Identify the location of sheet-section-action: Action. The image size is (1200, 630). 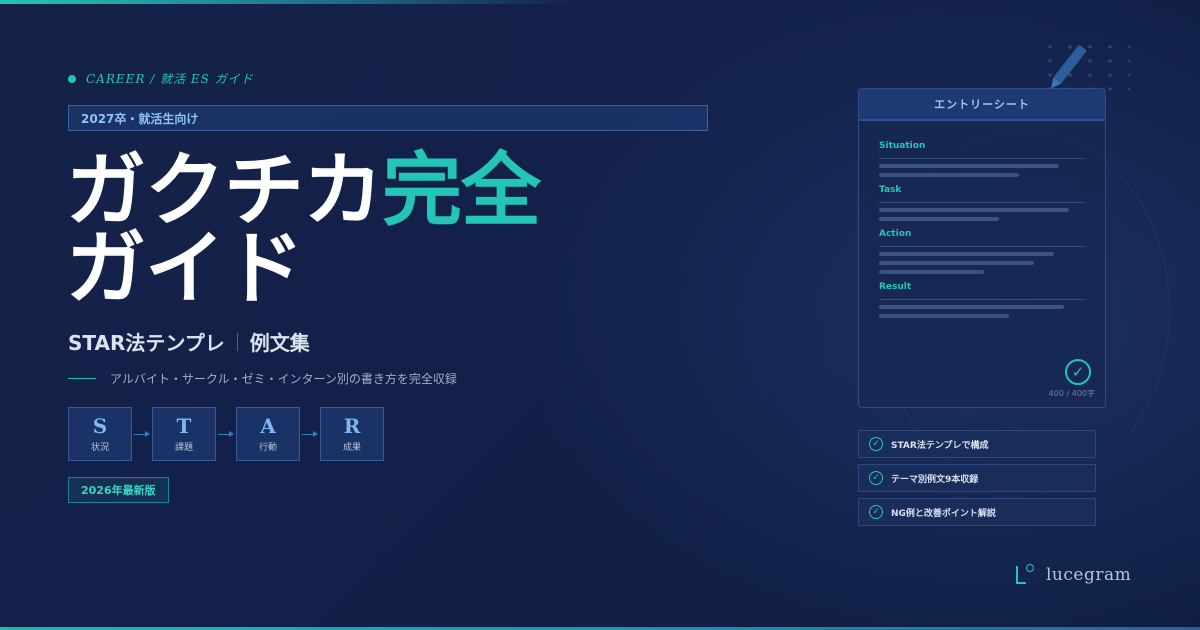
(982, 251).